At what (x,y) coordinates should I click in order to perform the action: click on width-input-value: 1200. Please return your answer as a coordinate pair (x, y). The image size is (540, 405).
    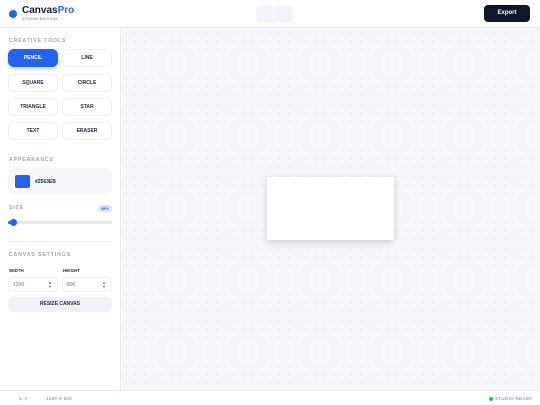
    Looking at the image, I should click on (19, 285).